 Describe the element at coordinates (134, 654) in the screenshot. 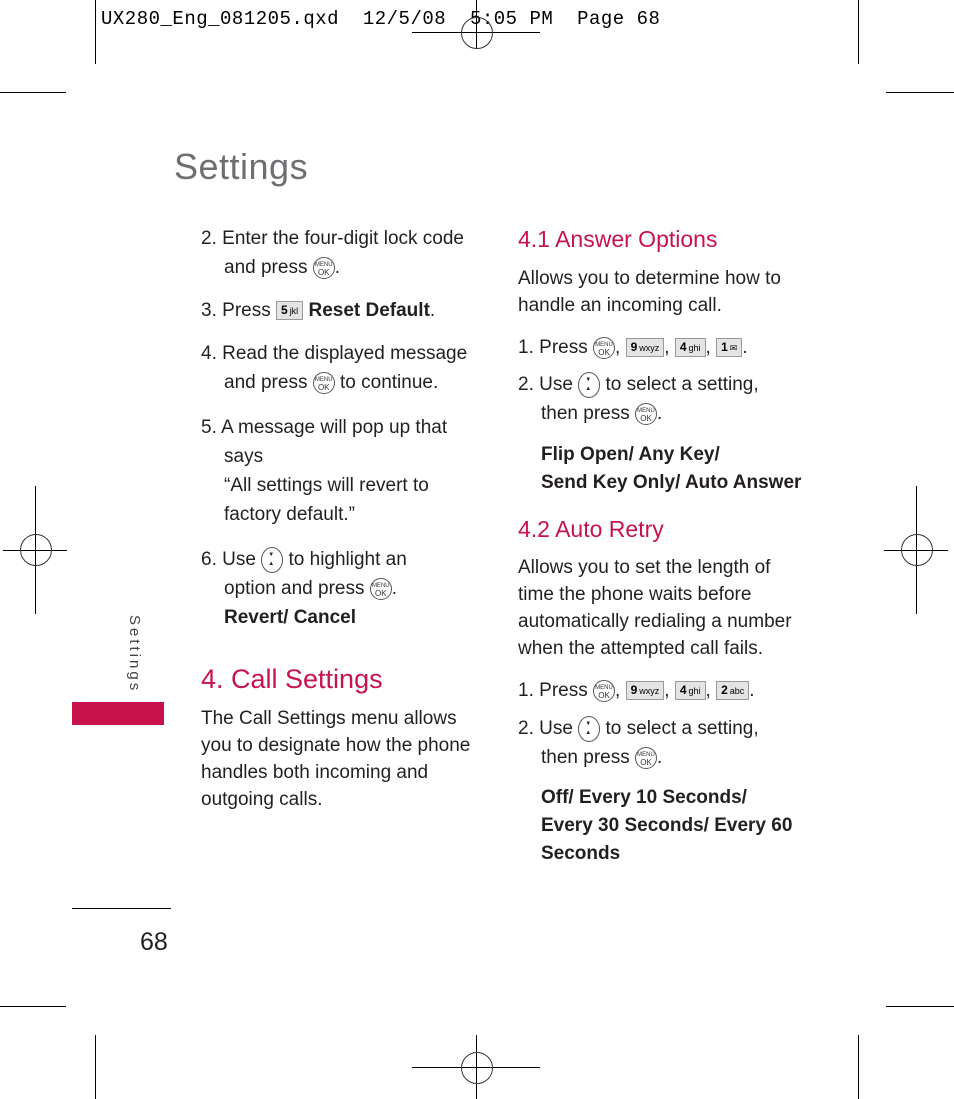

I see `sidebar-section-label: Settings` at that location.